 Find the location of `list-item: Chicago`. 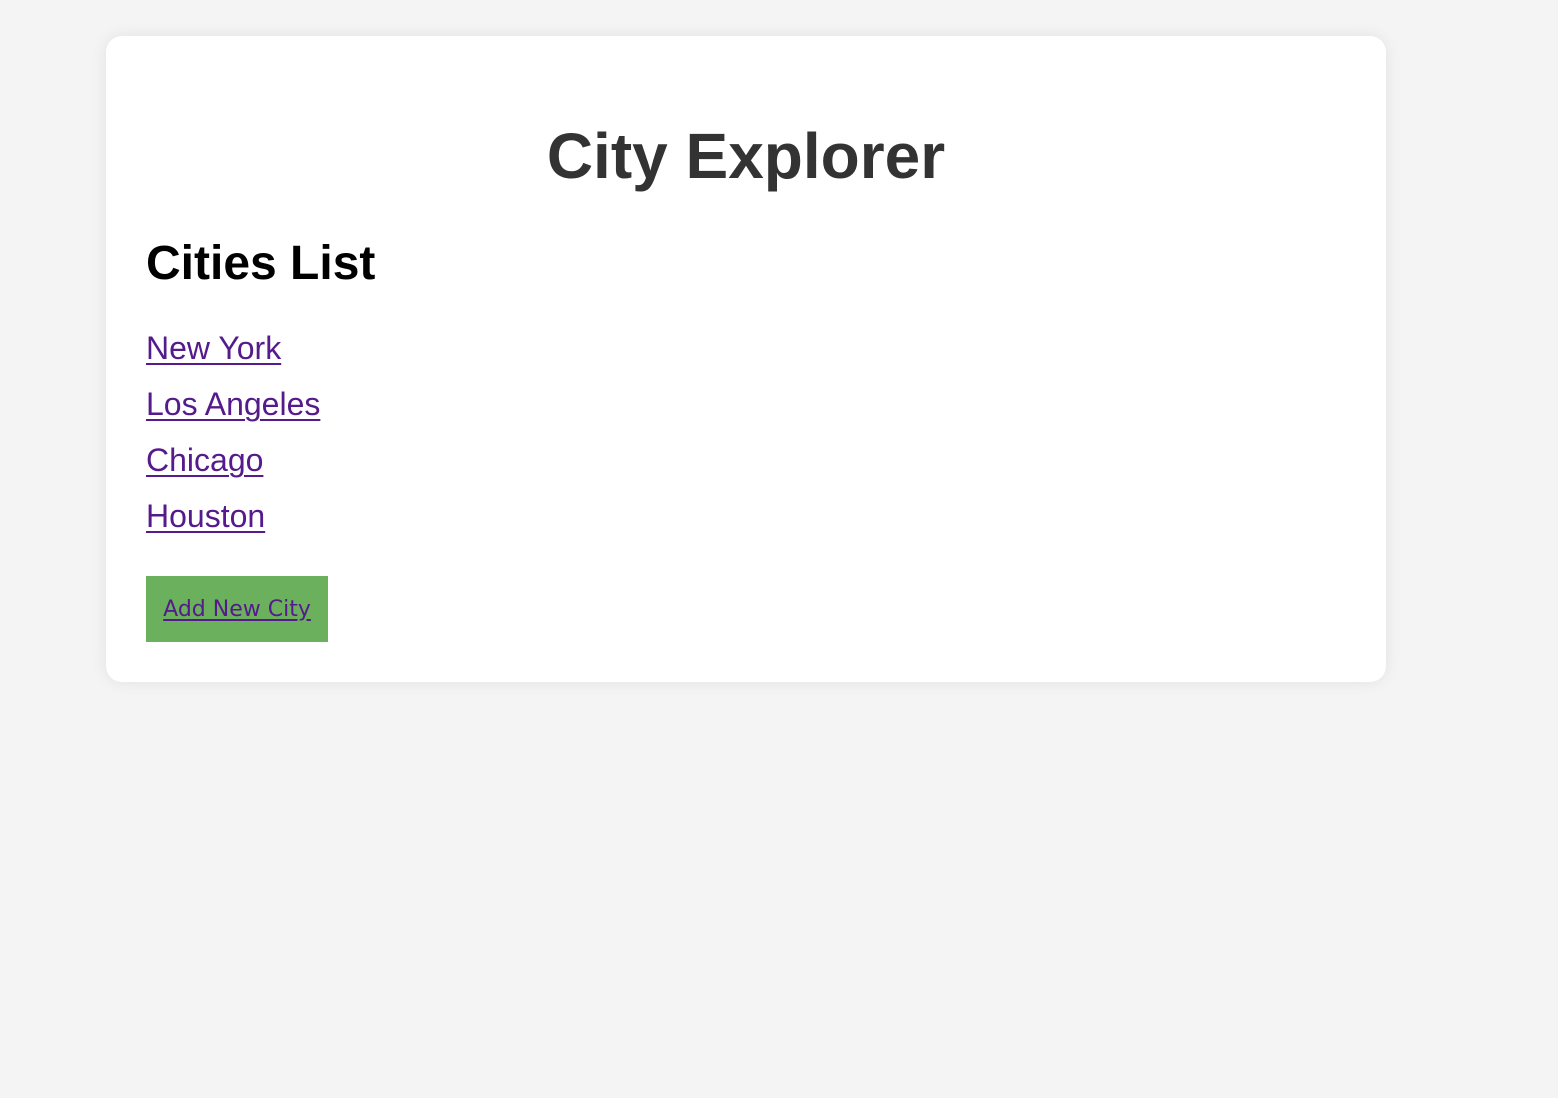

list-item: Chicago is located at coordinates (233, 468).